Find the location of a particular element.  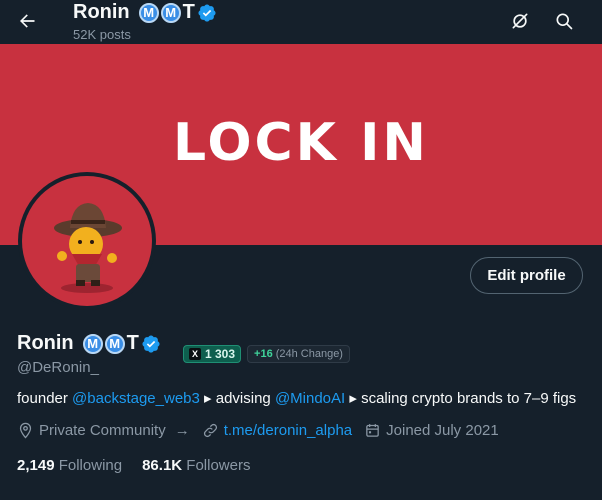

header-name-text: Ronin is located at coordinates (101, 12).